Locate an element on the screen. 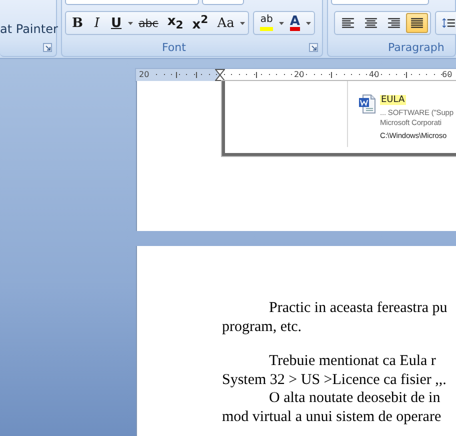 This screenshot has height=436, width=456. justify-button is located at coordinates (417, 23).